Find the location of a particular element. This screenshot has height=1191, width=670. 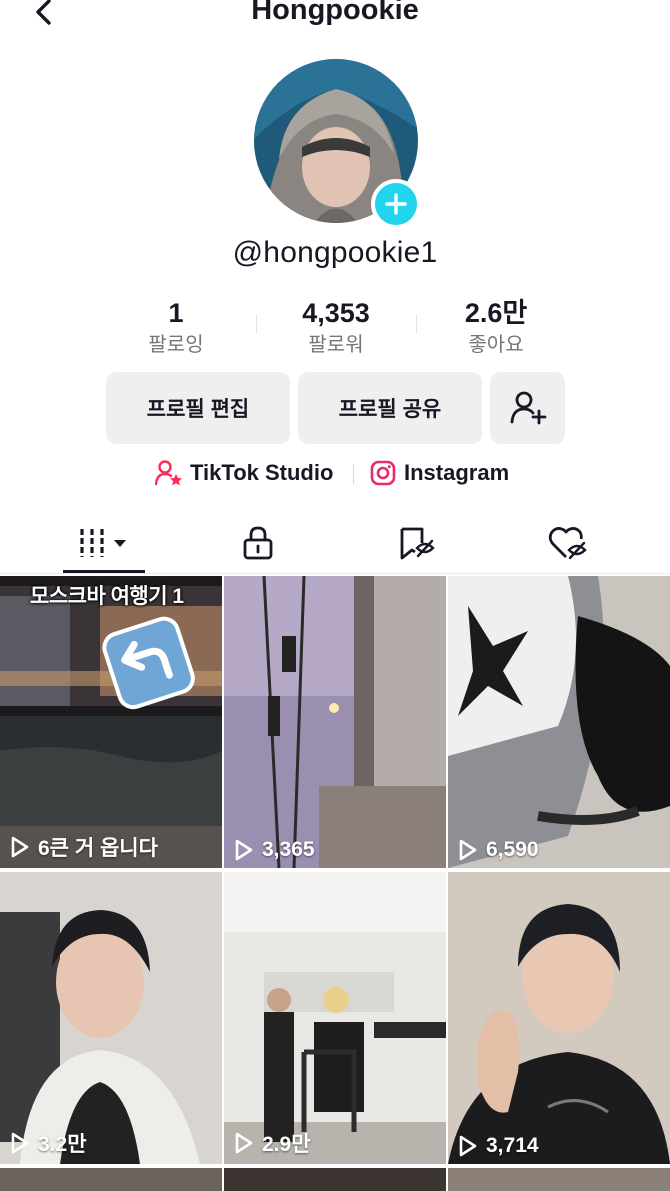

videos-grid-icon is located at coordinates (103, 543).